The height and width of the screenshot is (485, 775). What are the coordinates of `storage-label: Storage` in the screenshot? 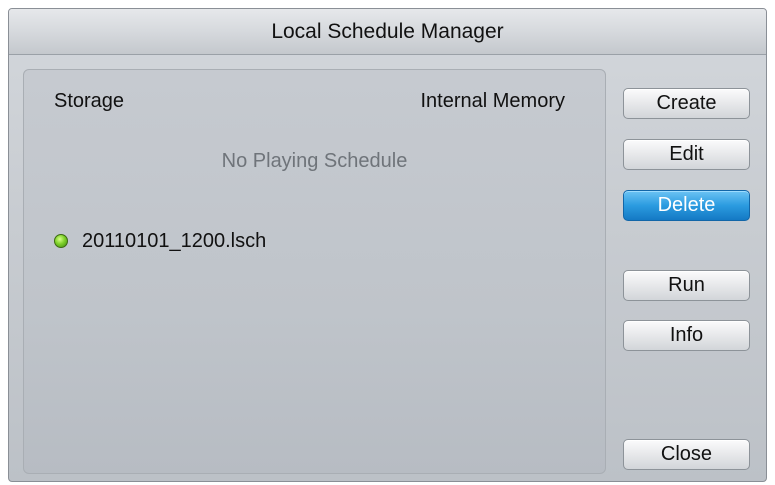 It's located at (89, 101).